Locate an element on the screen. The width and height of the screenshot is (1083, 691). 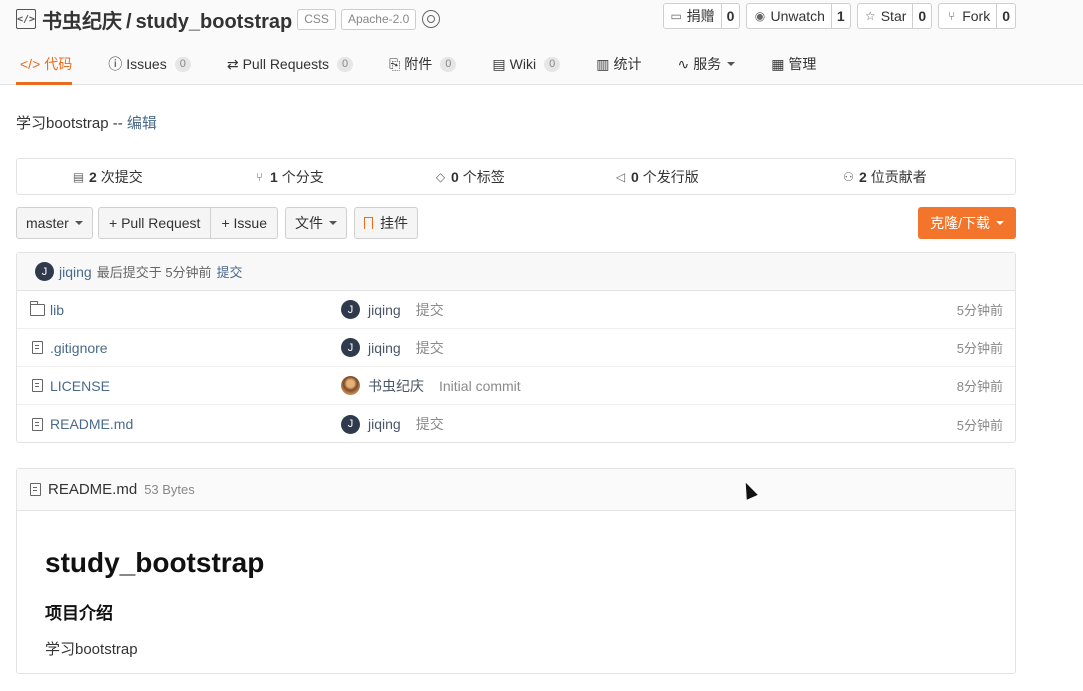
eye-icon: ◉ is located at coordinates (760, 16).